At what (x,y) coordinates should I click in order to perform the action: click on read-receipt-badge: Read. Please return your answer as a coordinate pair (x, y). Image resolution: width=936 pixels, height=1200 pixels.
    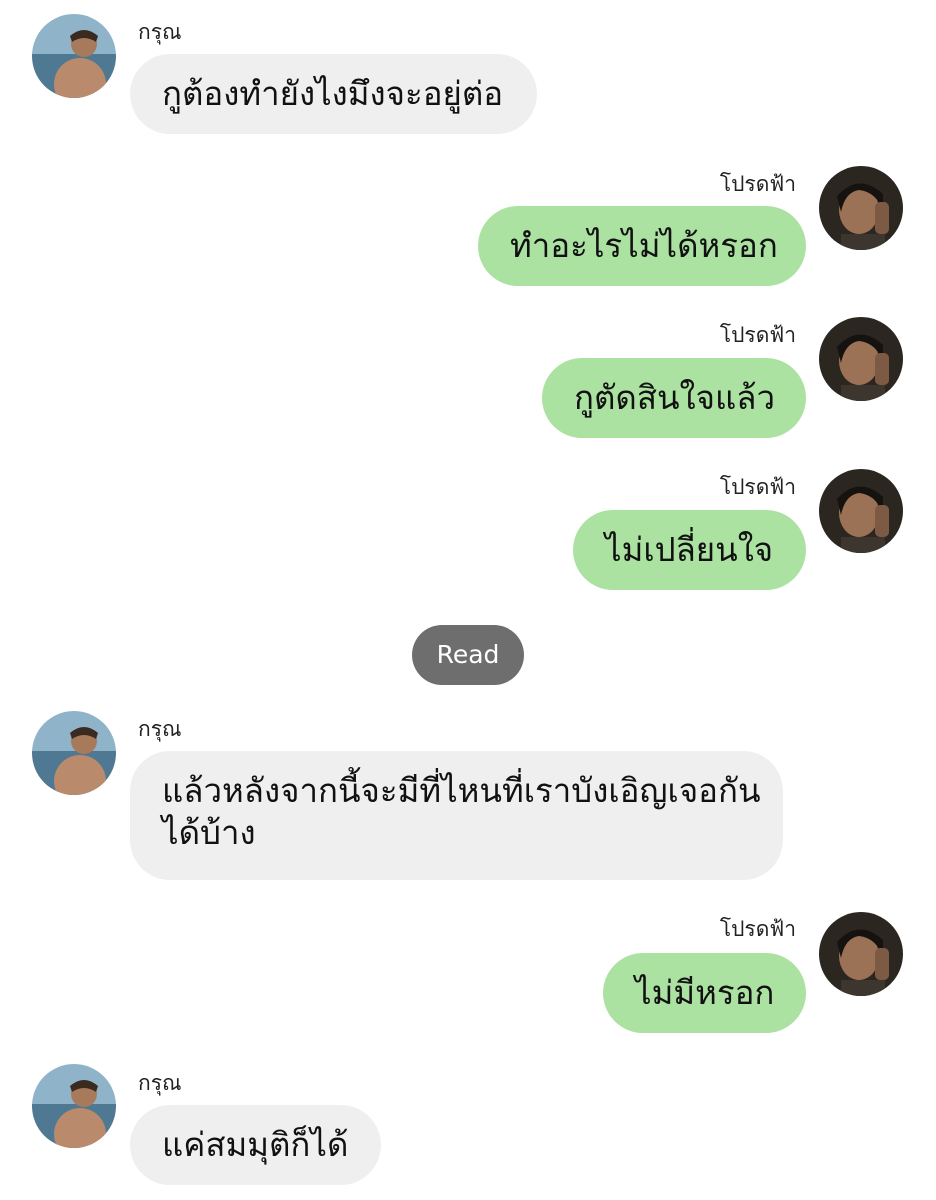
    Looking at the image, I should click on (468, 655).